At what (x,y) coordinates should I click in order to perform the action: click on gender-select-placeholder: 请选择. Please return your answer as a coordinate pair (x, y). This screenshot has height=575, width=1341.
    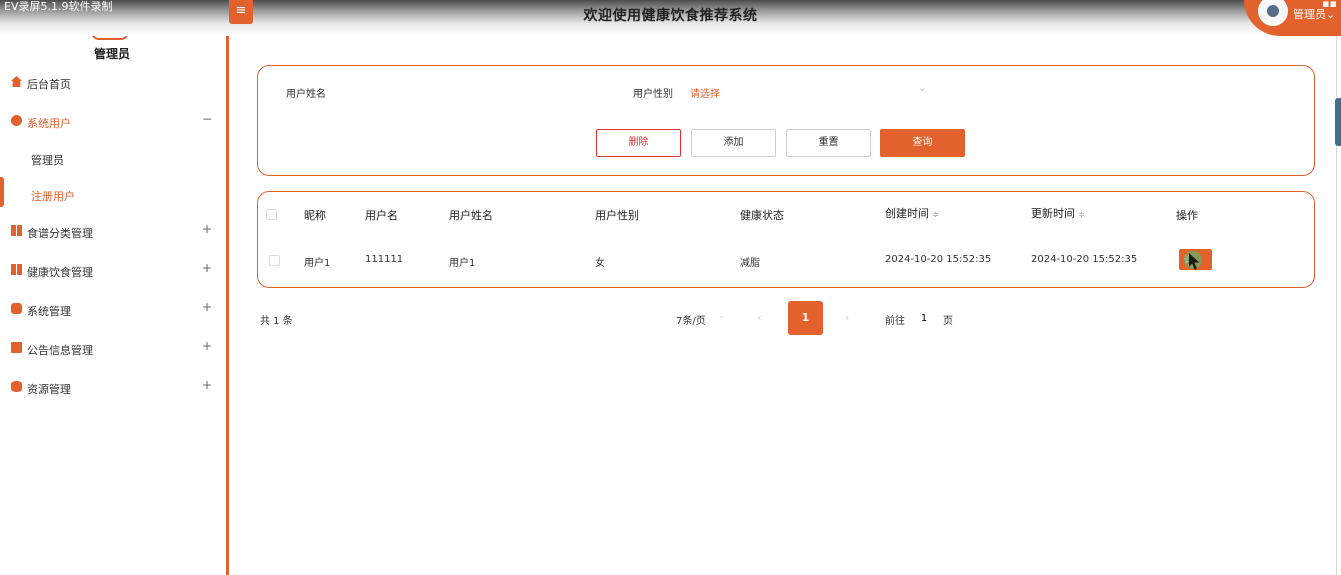
    Looking at the image, I should click on (705, 94).